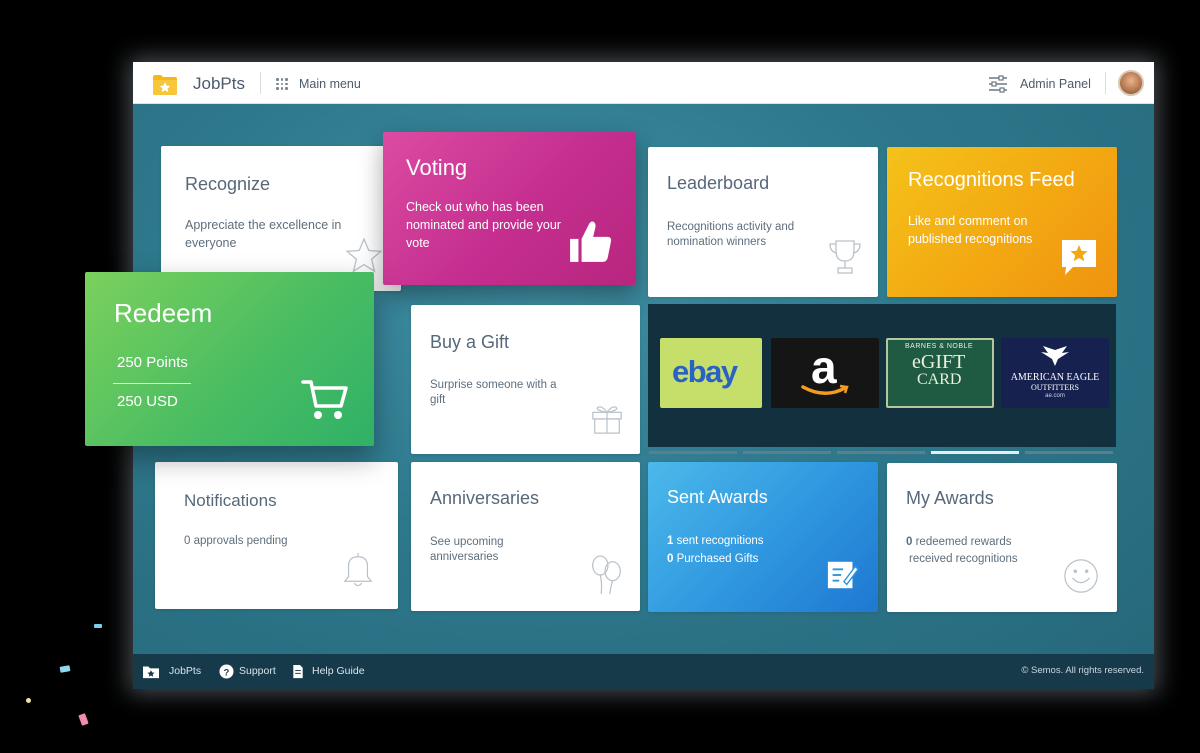 The image size is (1200, 753). What do you see at coordinates (485, 498) in the screenshot?
I see `anniversaries-title: Anniversaries` at bounding box center [485, 498].